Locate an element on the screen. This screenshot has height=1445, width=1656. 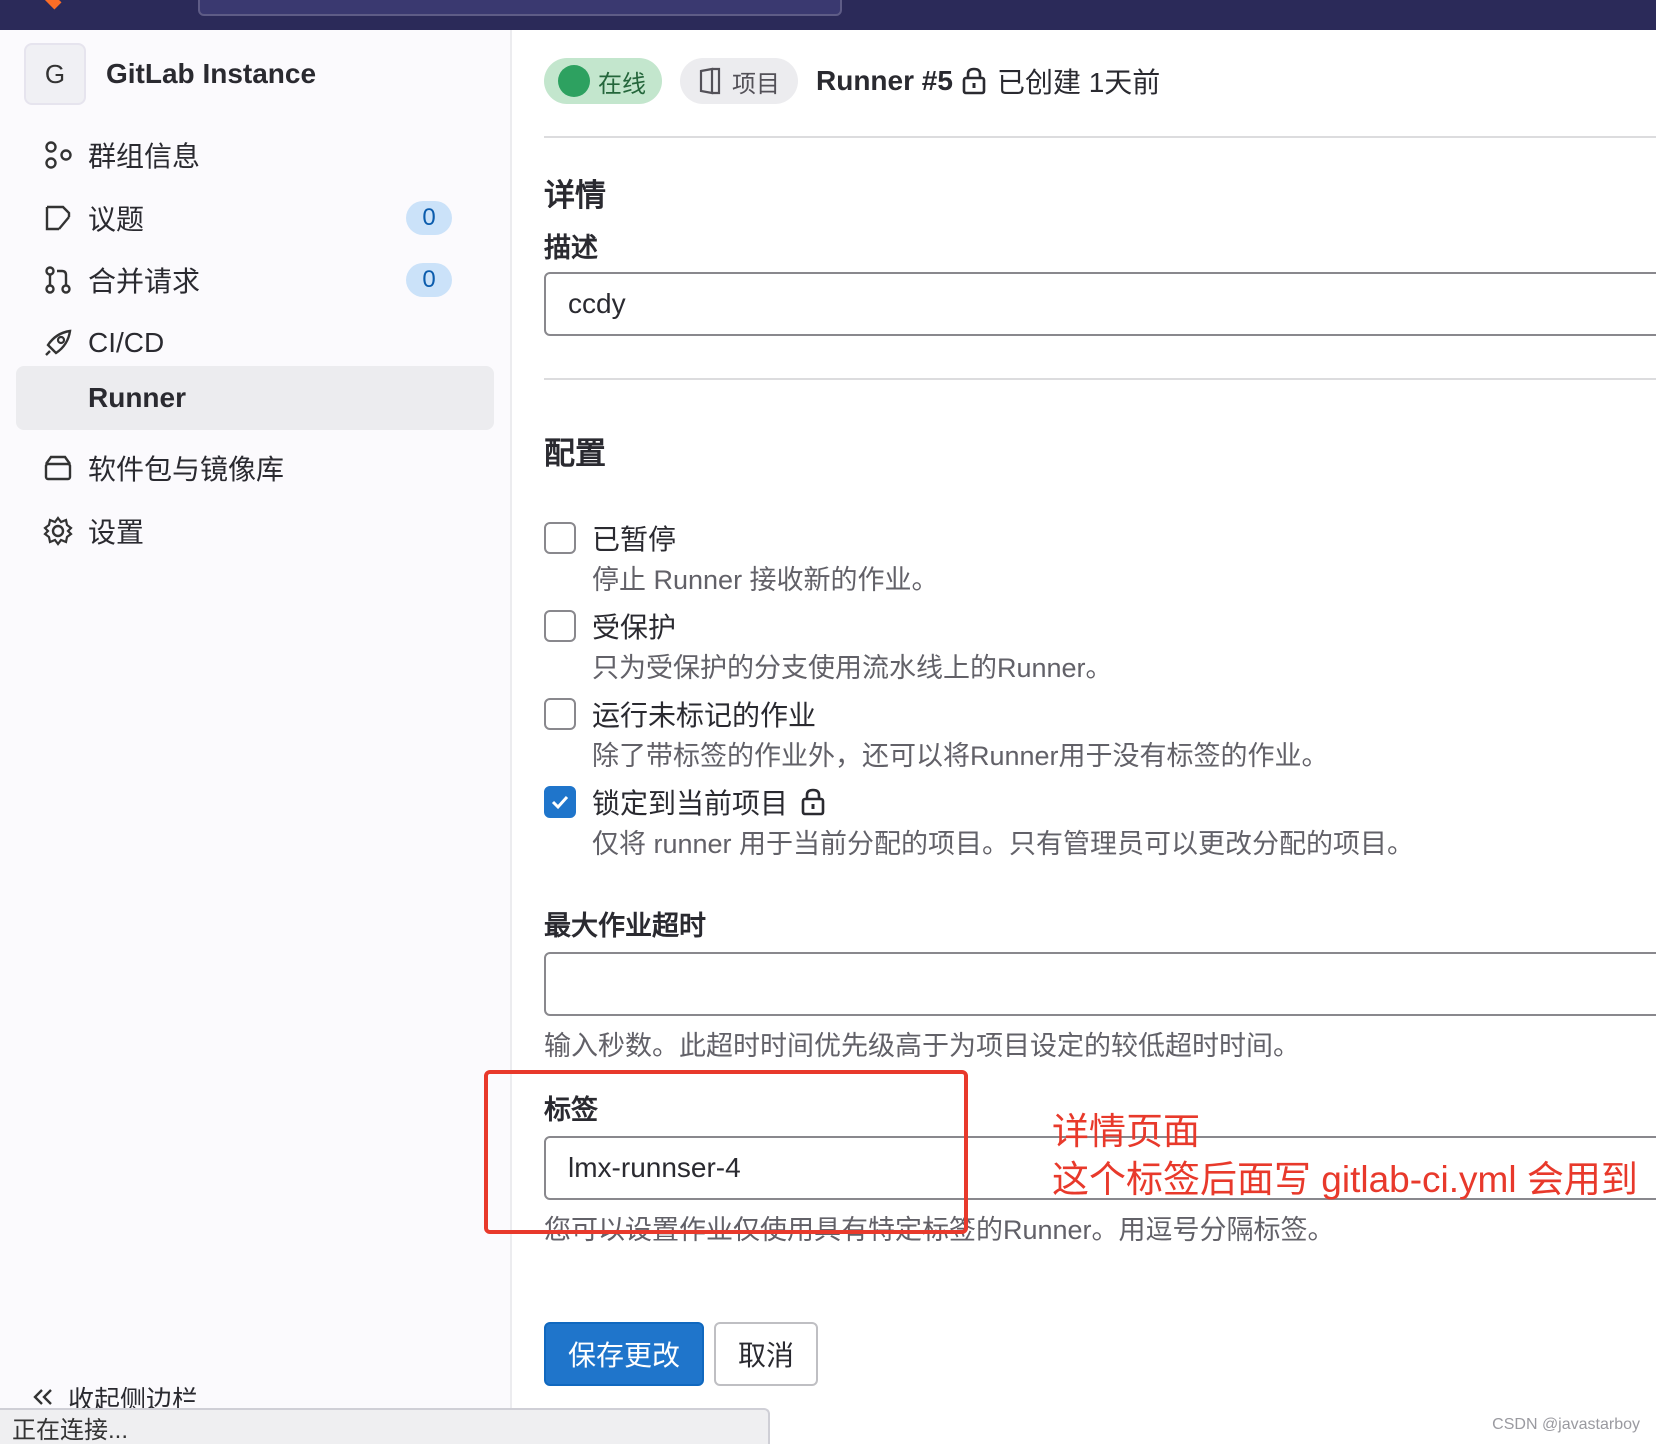
option-help: 停止 Runner 接收新的作业。 is located at coordinates (765, 580).